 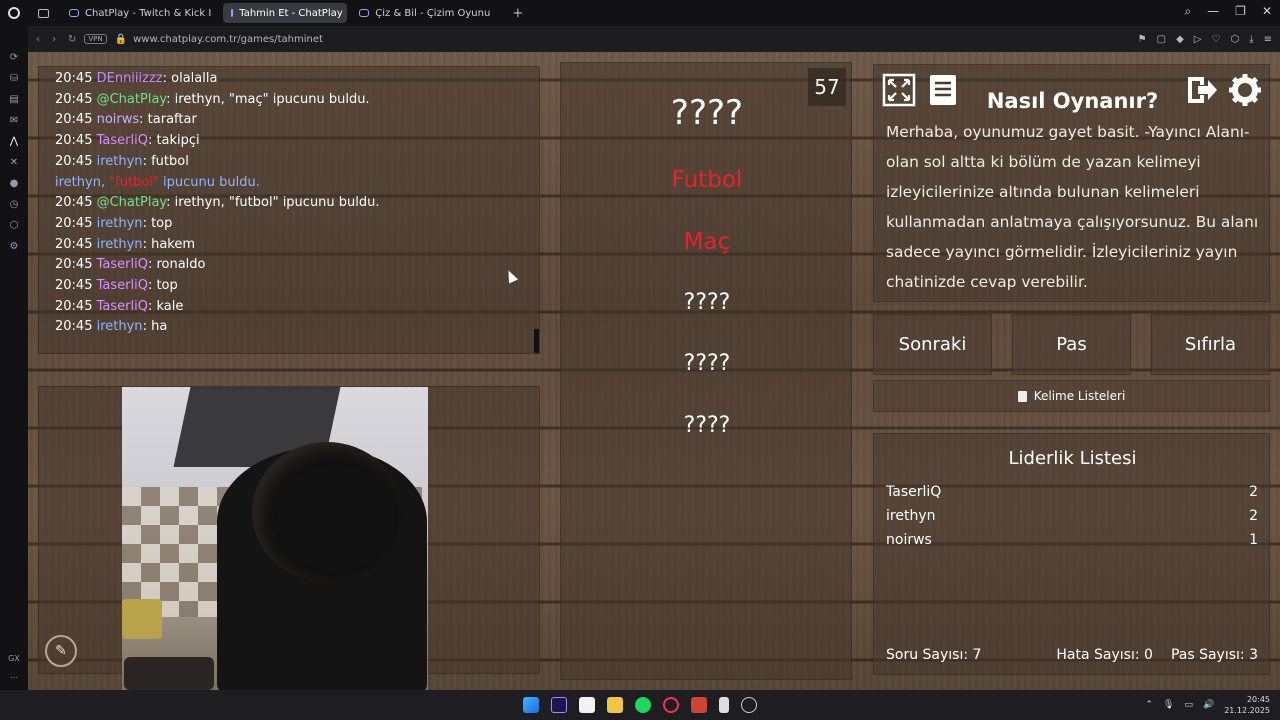 What do you see at coordinates (1240, 11) in the screenshot?
I see `maximize-icon: ❐` at bounding box center [1240, 11].